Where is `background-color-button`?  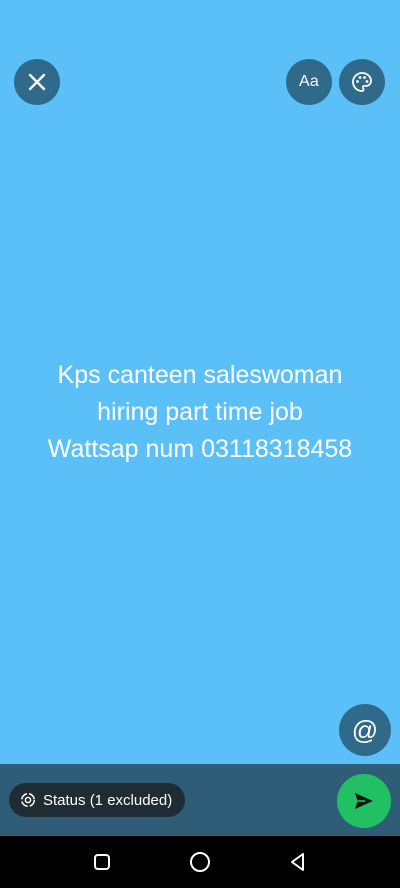 background-color-button is located at coordinates (362, 82).